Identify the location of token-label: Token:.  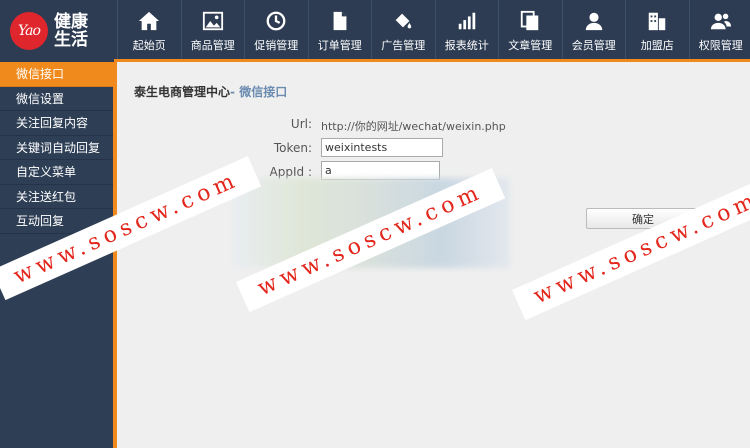
(292, 148).